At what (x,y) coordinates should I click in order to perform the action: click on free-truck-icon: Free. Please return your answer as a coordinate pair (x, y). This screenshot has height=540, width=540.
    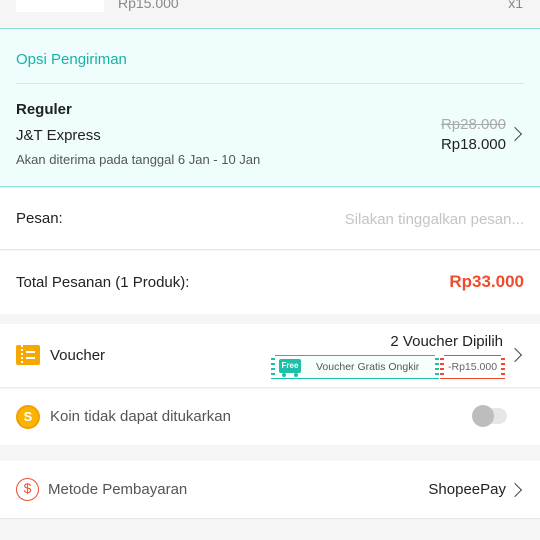
    Looking at the image, I should click on (290, 368).